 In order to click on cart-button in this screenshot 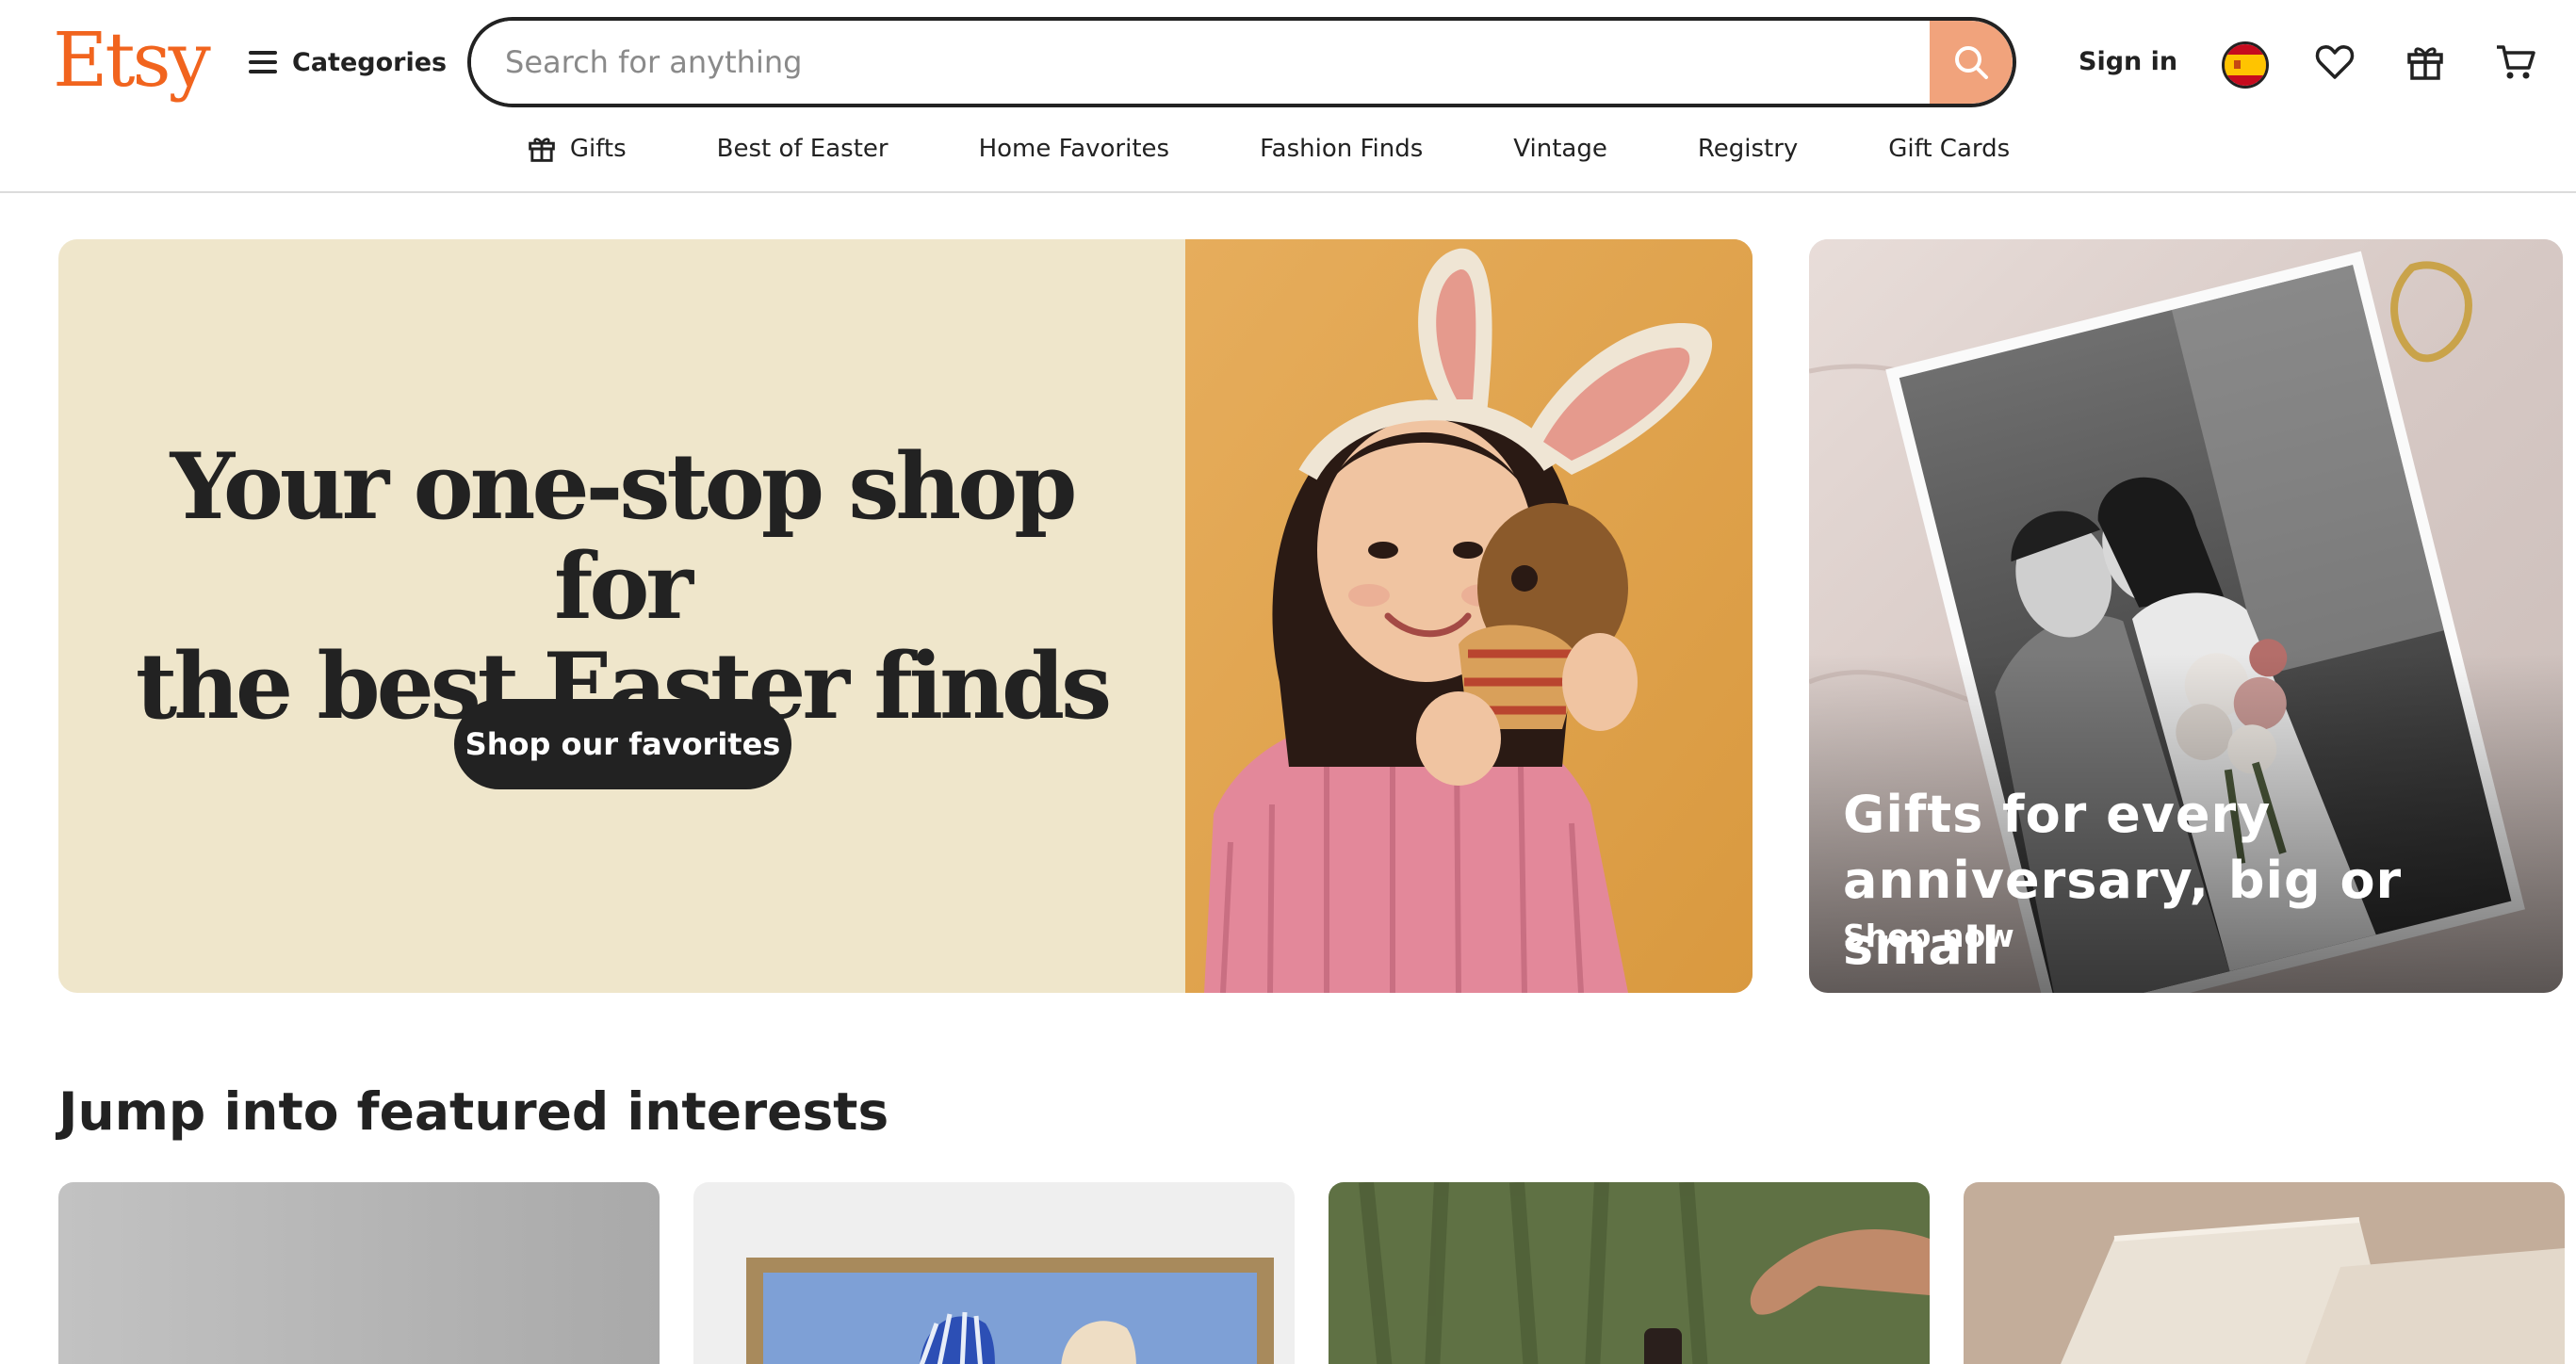, I will do `click(2515, 62)`.